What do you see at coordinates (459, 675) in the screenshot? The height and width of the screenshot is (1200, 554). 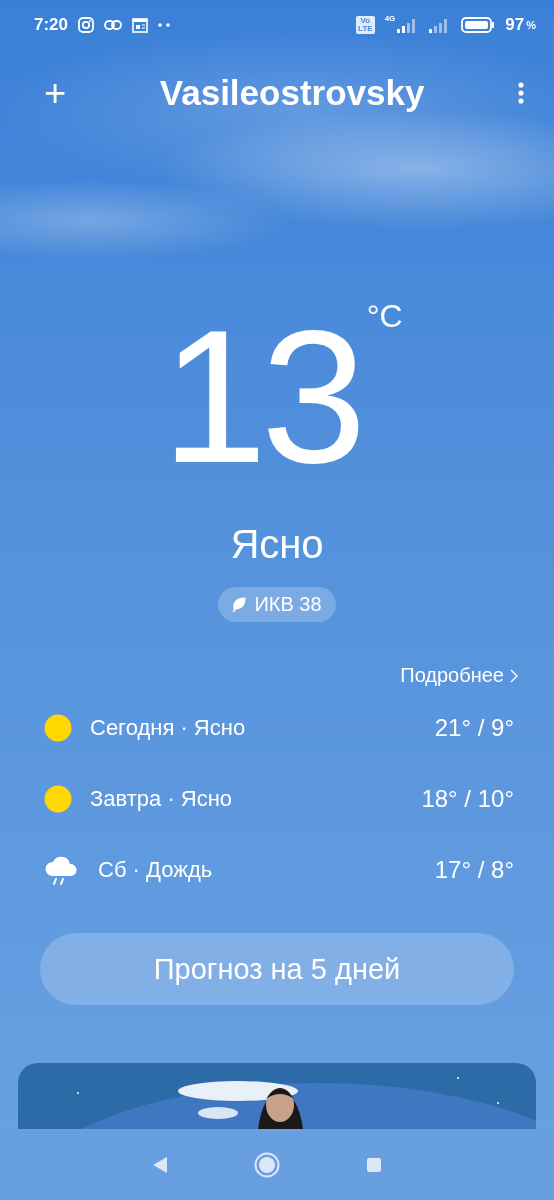 I see `details-link: Подробнее` at bounding box center [459, 675].